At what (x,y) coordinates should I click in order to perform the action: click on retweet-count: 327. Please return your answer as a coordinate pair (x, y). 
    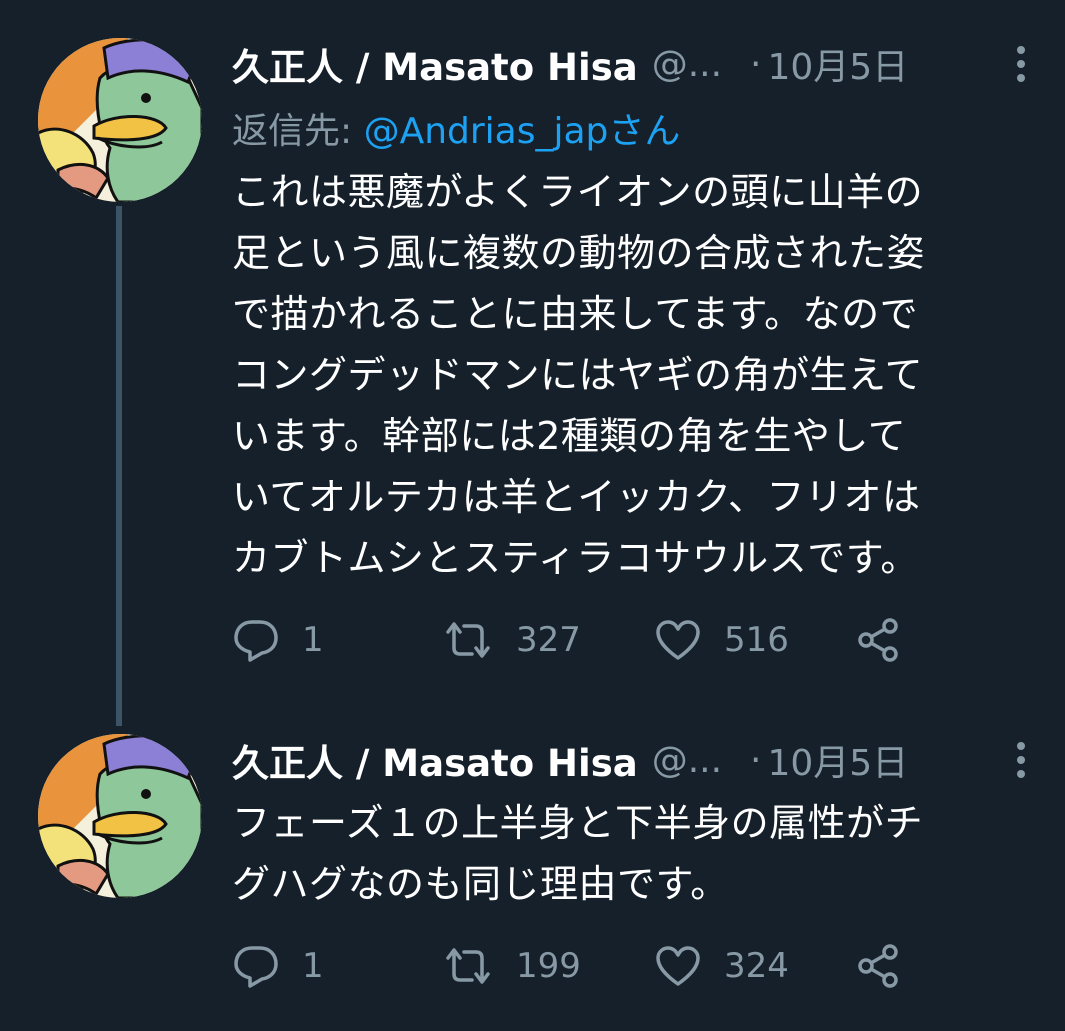
    Looking at the image, I should click on (548, 640).